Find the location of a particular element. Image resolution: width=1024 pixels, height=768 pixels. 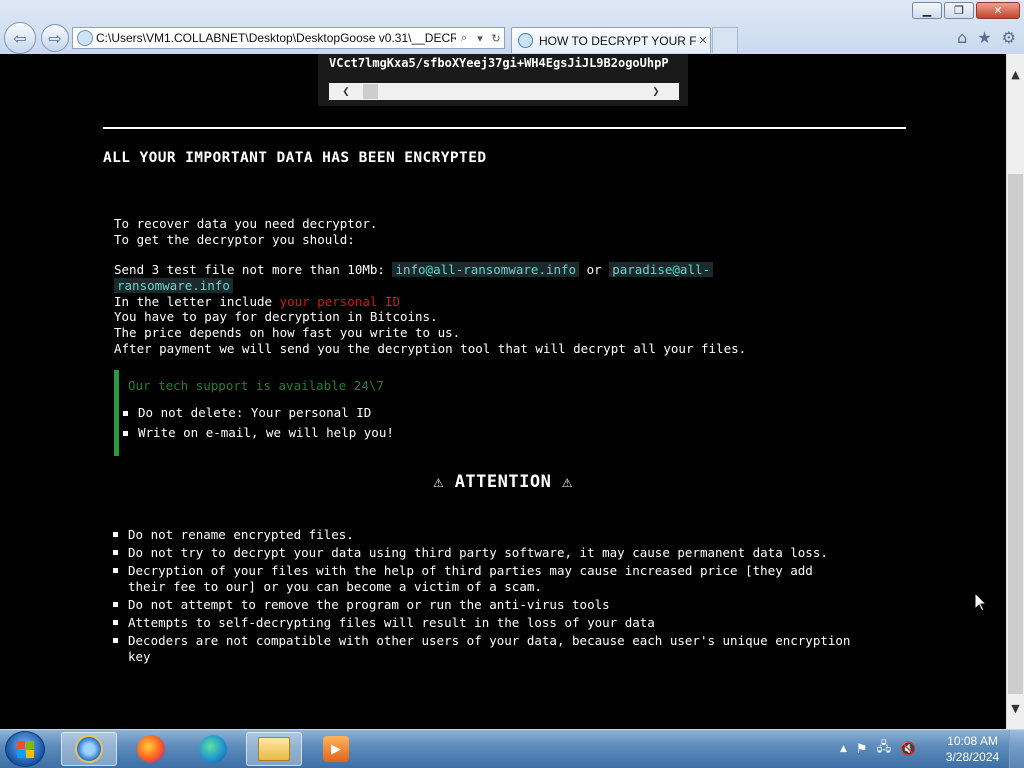

media-player-icon: ▶ is located at coordinates (336, 749).